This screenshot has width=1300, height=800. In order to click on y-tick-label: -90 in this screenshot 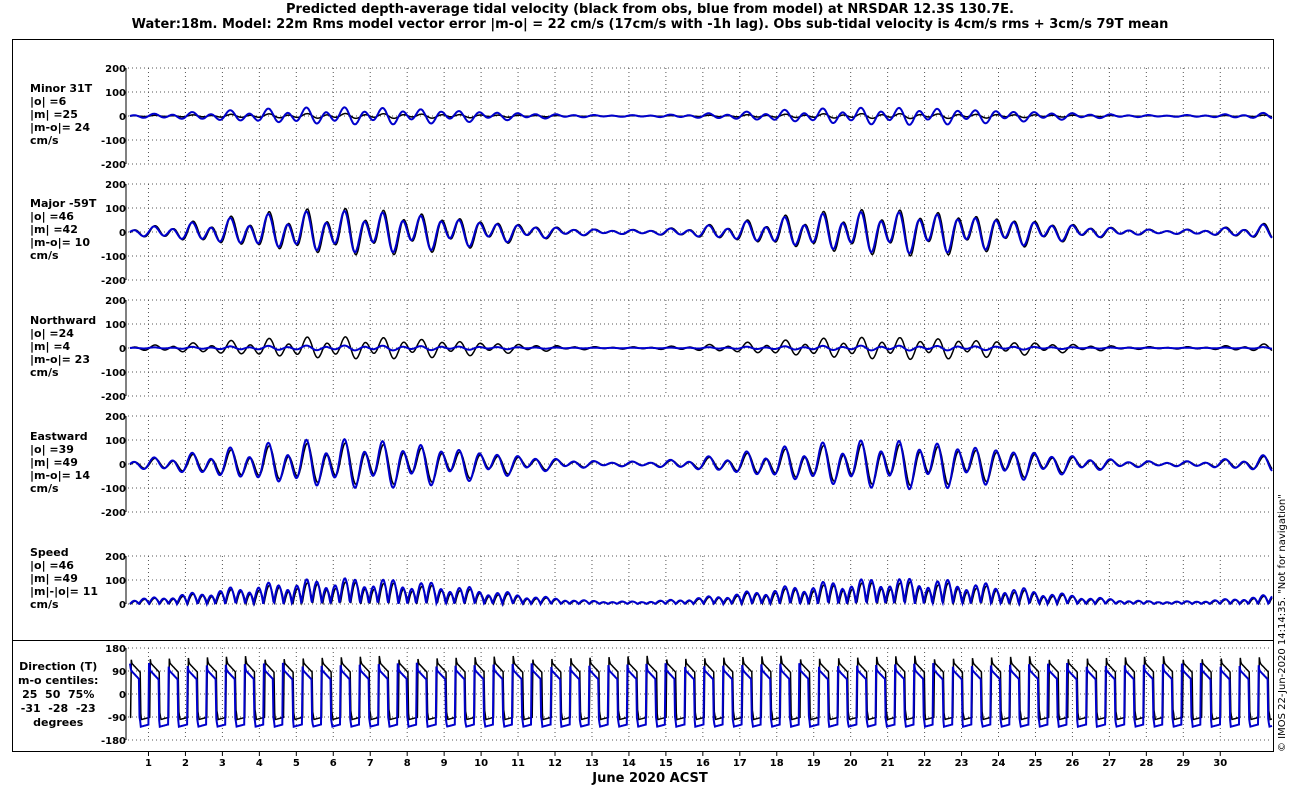, I will do `click(117, 718)`.